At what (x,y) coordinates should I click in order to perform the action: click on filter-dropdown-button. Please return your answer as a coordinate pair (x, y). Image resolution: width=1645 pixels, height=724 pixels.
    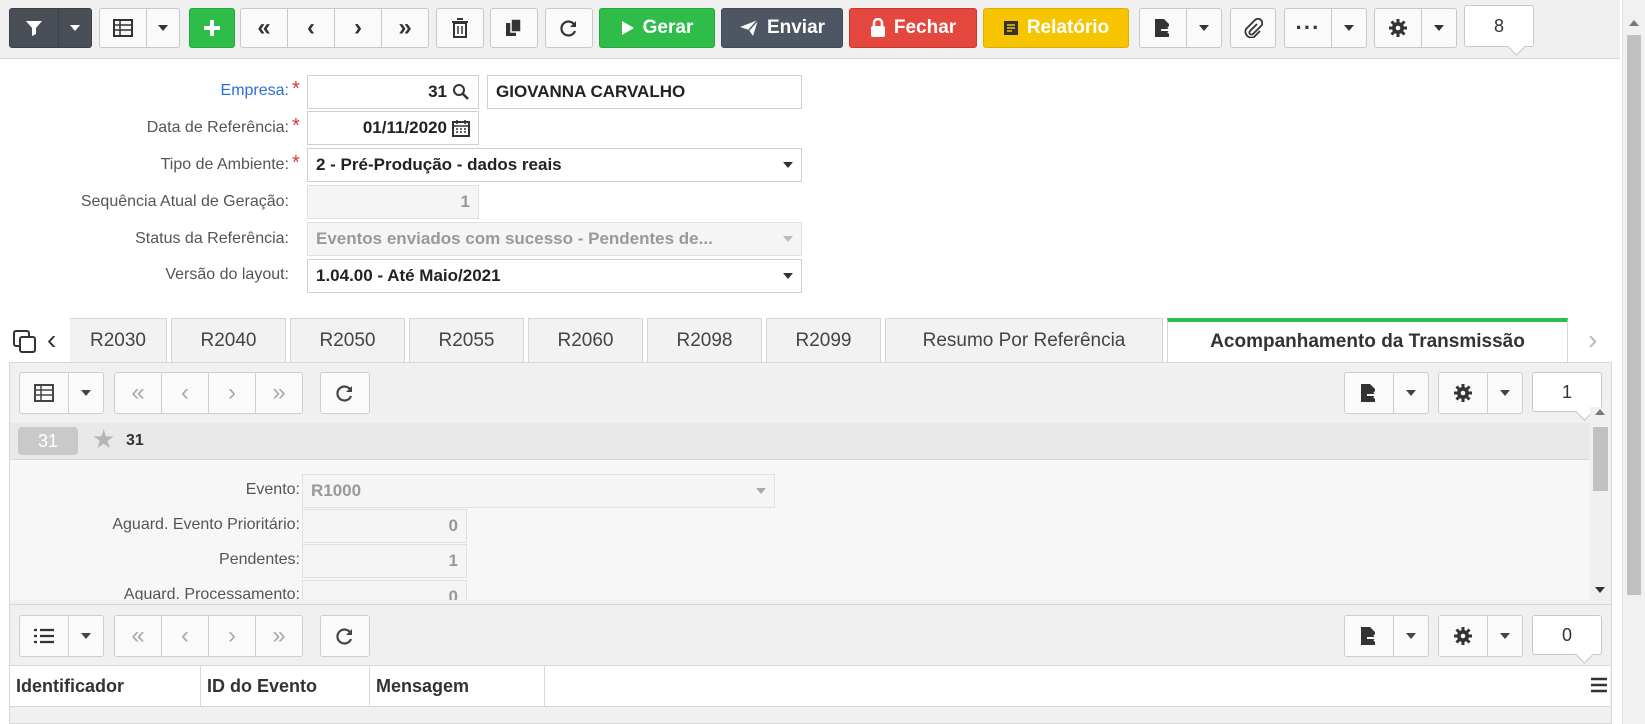
    Looking at the image, I should click on (75, 28).